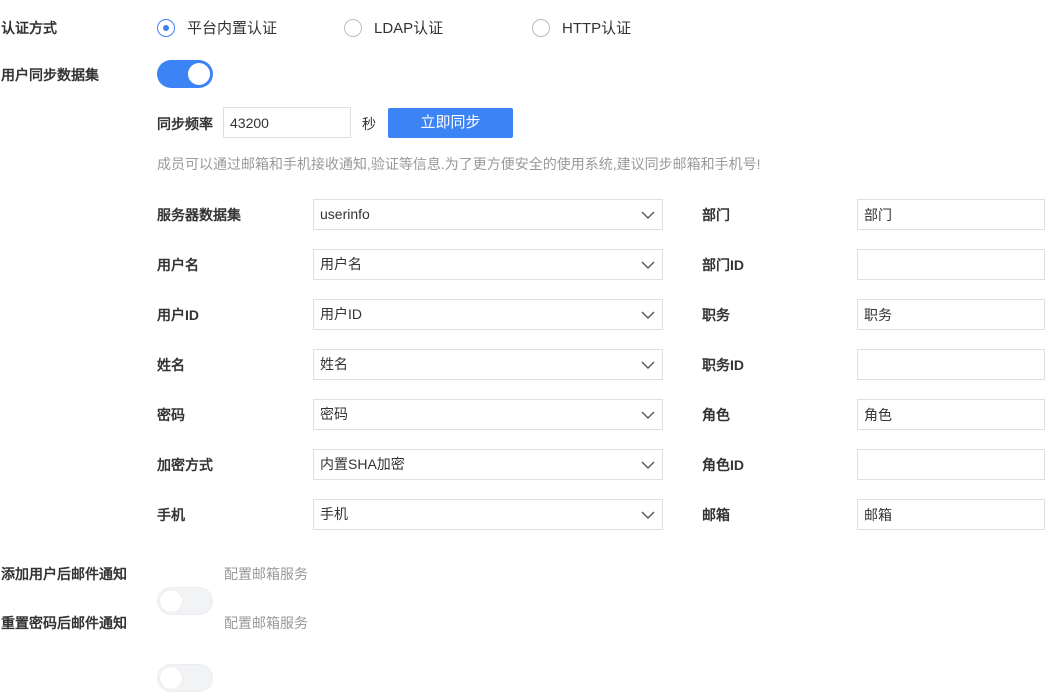 The height and width of the screenshot is (692, 1045). I want to click on radio-http-auth-label: HTTP认证, so click(597, 28).